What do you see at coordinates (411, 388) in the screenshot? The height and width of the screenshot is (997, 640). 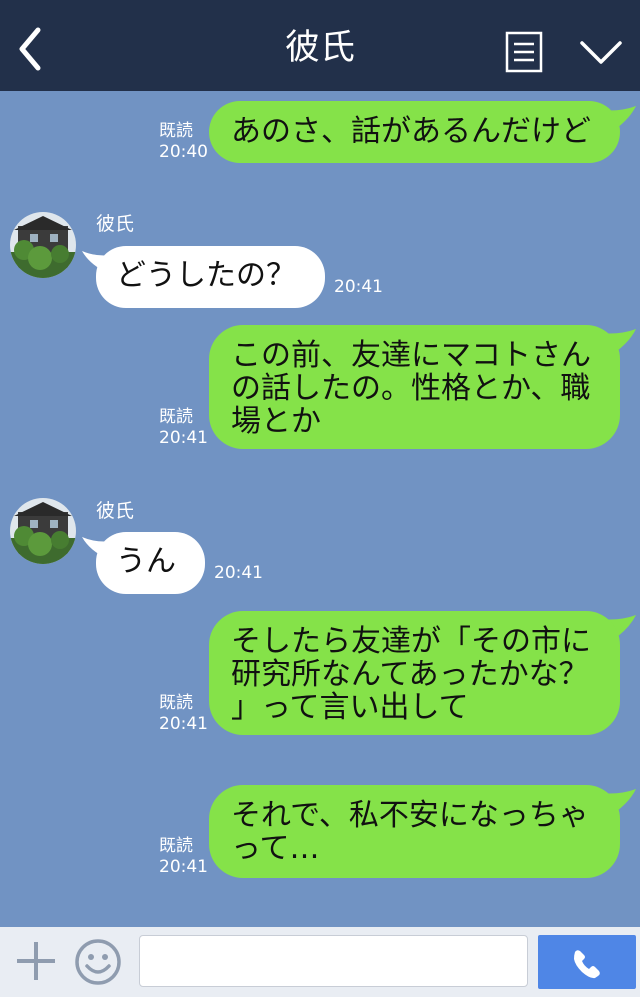 I see `message-line: の話したの。性格とか、職` at bounding box center [411, 388].